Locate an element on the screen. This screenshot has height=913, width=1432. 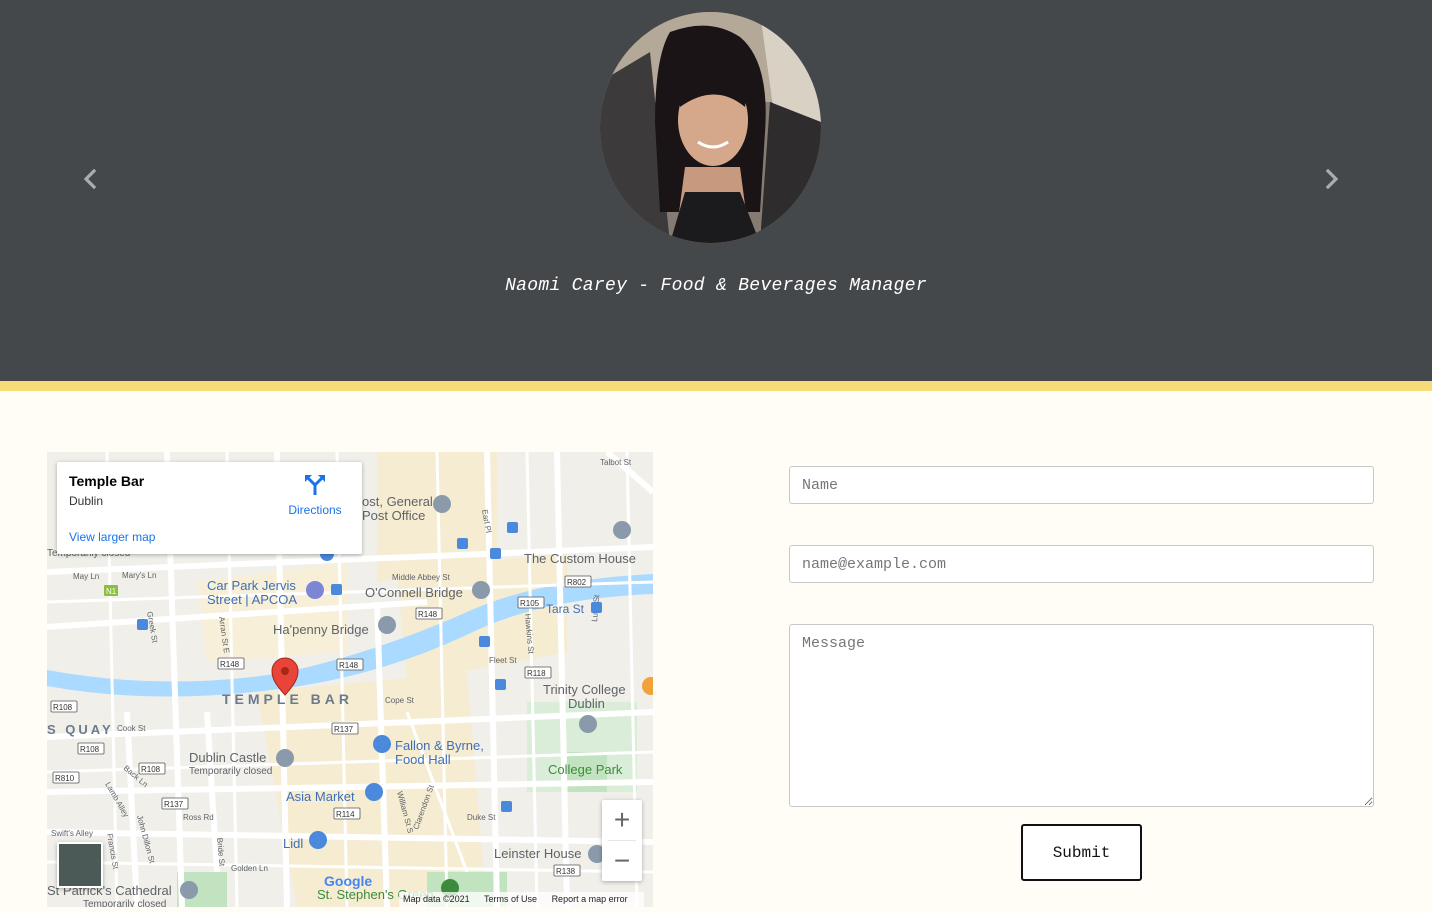
zoom-controls: + − is located at coordinates (622, 840).